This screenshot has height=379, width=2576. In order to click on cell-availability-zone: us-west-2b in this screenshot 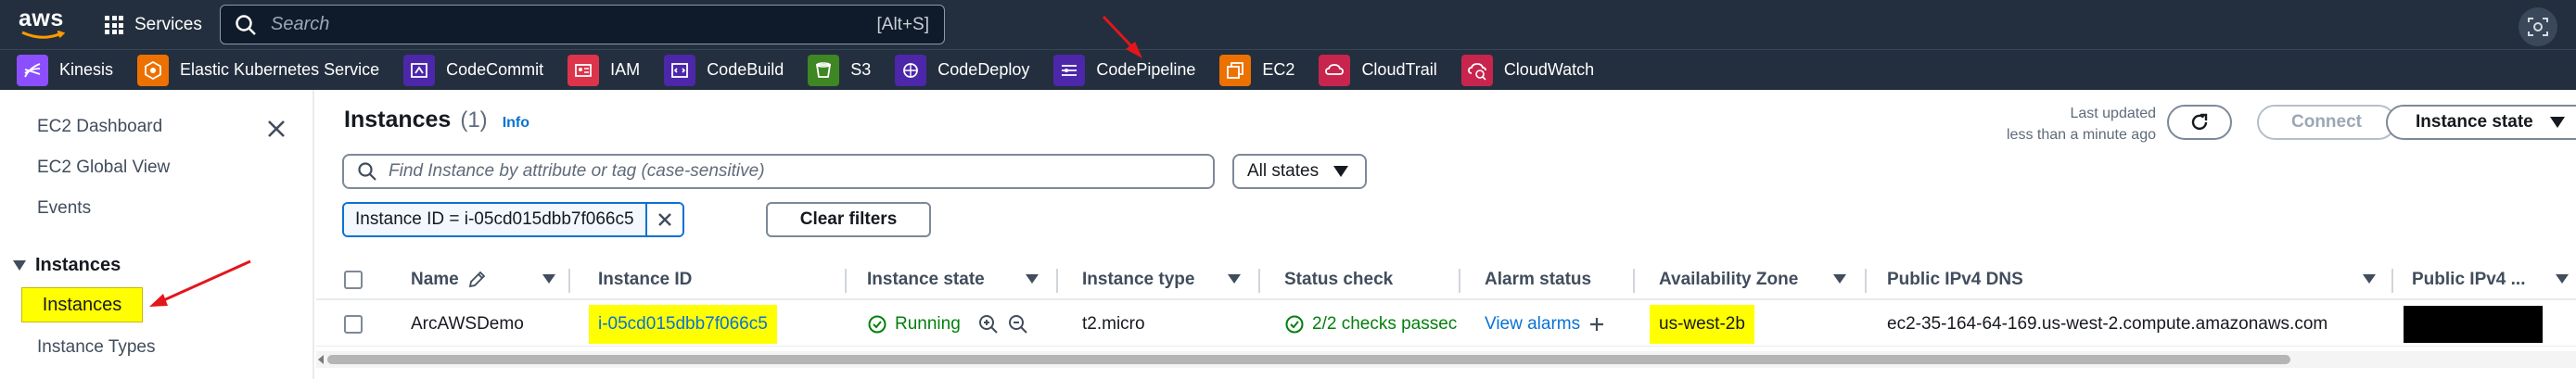, I will do `click(1702, 324)`.